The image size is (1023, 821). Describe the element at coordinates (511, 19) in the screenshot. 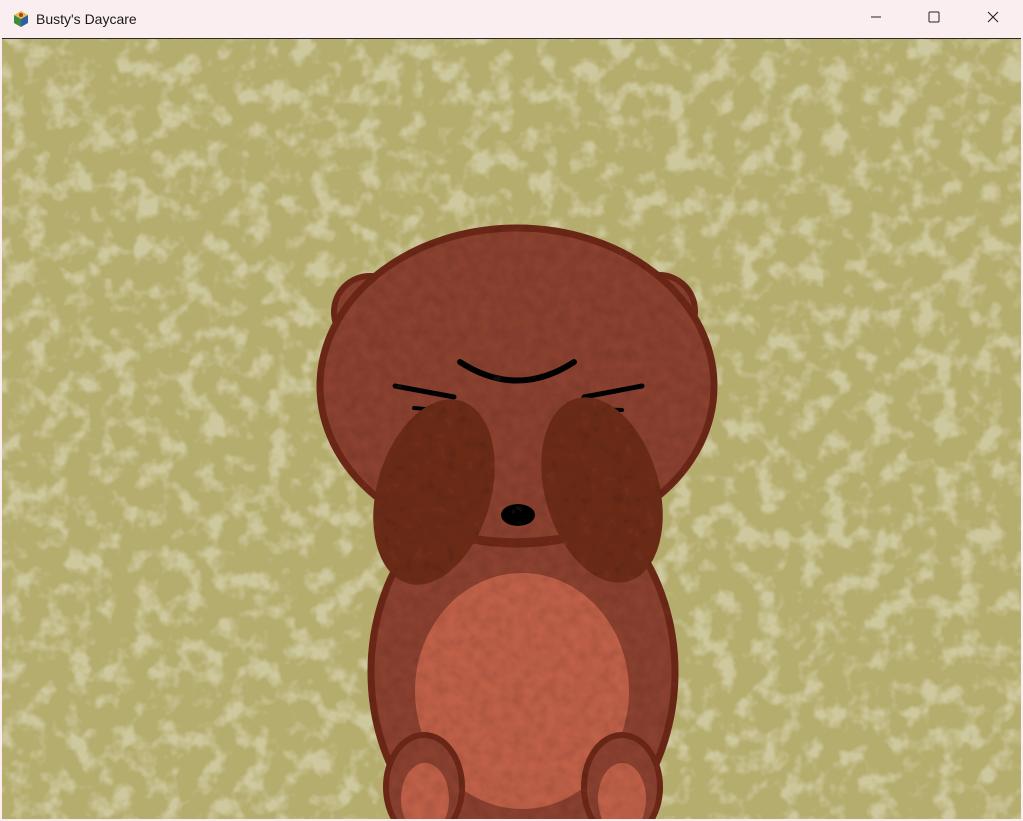

I see `title-bar: Busty's Daycare` at that location.